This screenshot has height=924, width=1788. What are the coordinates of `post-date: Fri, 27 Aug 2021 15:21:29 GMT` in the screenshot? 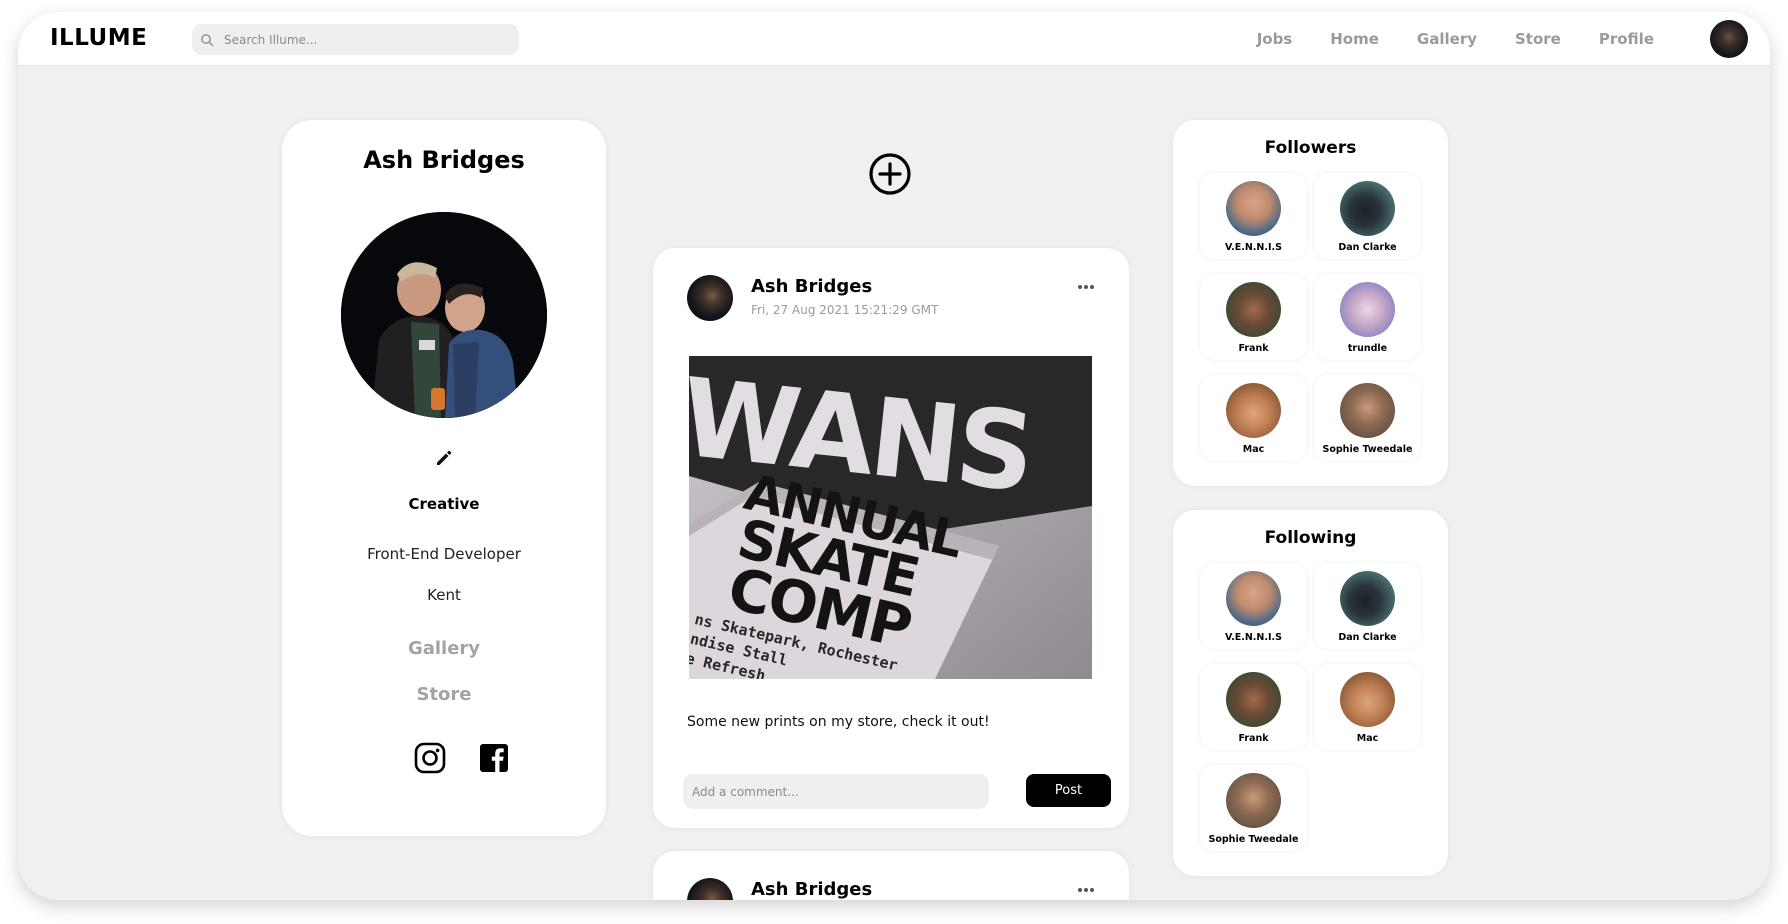 It's located at (845, 310).